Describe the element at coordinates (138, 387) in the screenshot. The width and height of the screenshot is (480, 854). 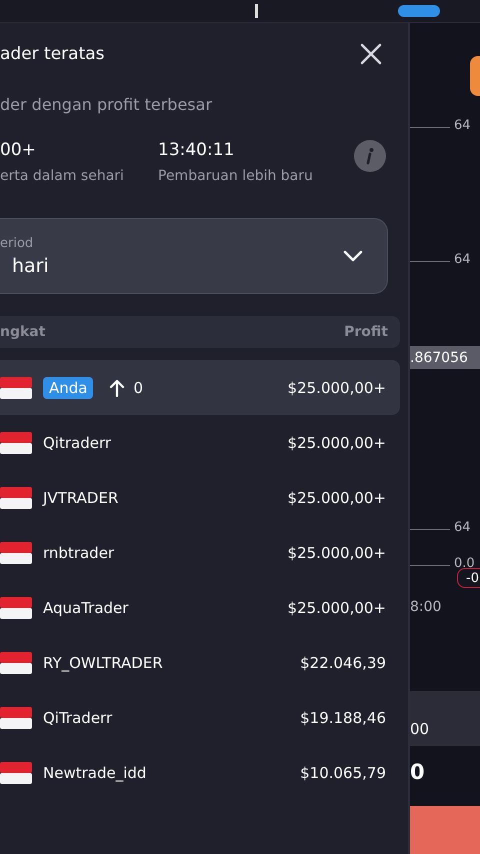
I see `rank-change: 0` at that location.